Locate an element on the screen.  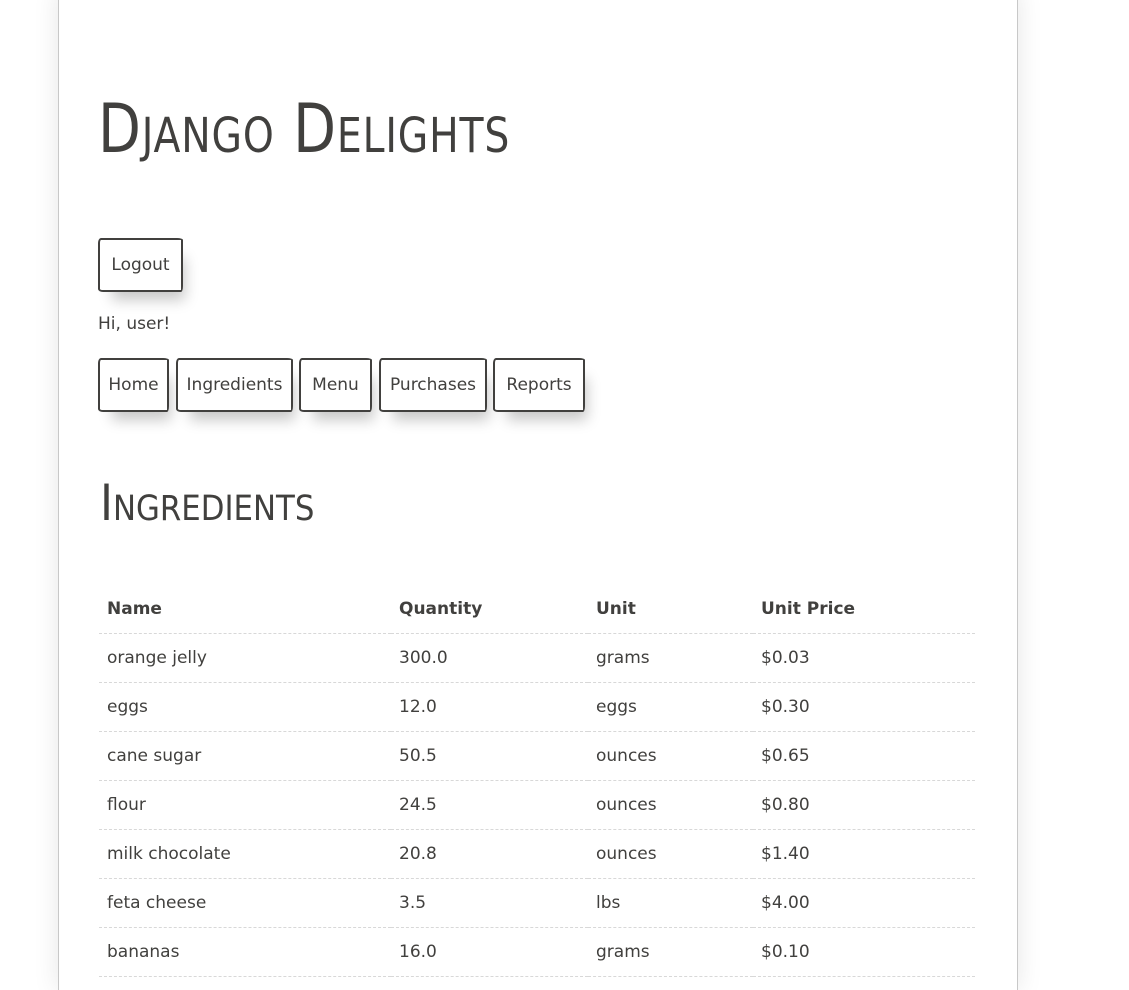
cell-unit-price: $4.00 is located at coordinates (864, 903).